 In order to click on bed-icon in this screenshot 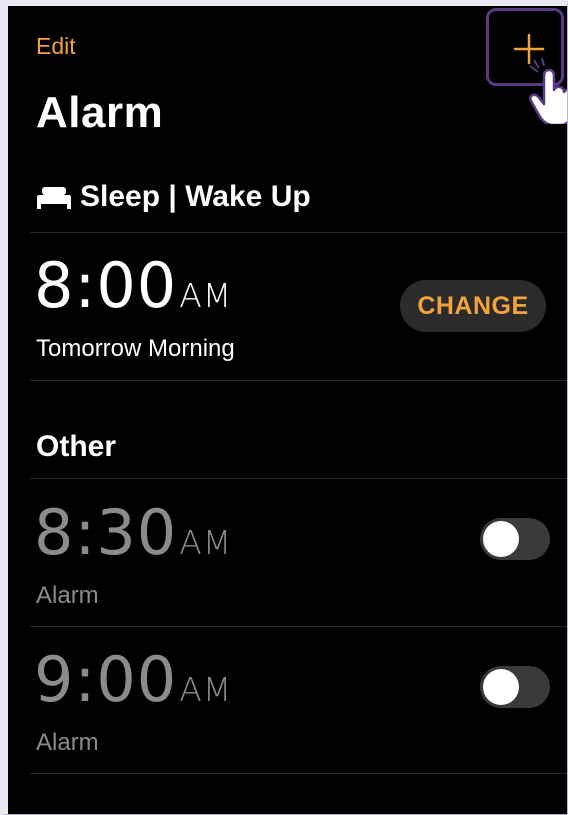, I will do `click(54, 198)`.